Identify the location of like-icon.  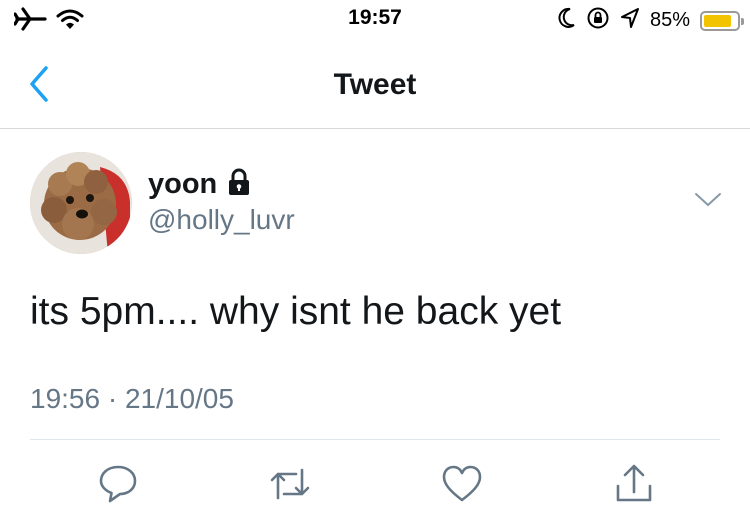
(462, 483).